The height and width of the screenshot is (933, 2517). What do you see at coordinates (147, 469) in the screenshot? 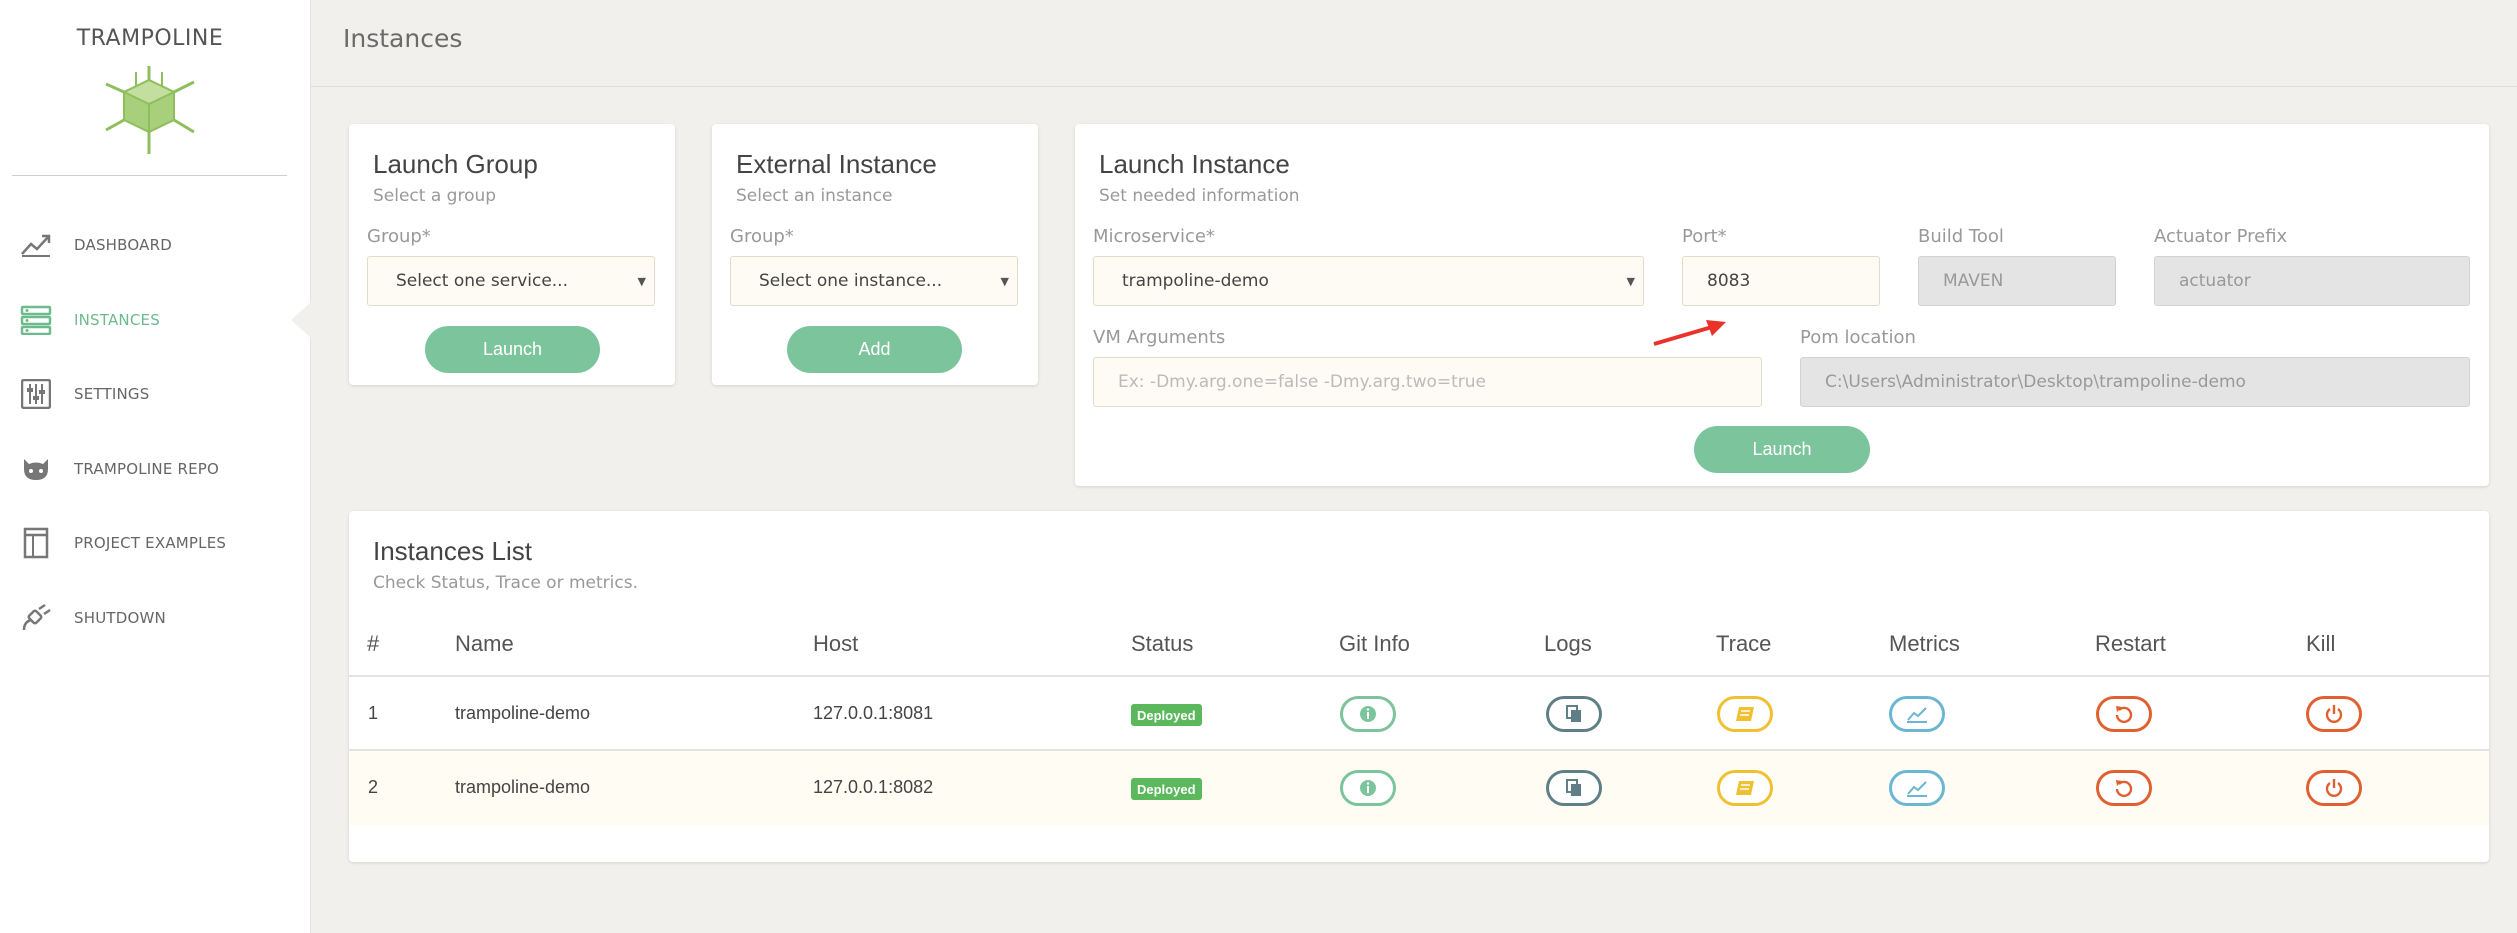
I see `sidebar-item-label: TRAMPOLINE REPO` at bounding box center [147, 469].